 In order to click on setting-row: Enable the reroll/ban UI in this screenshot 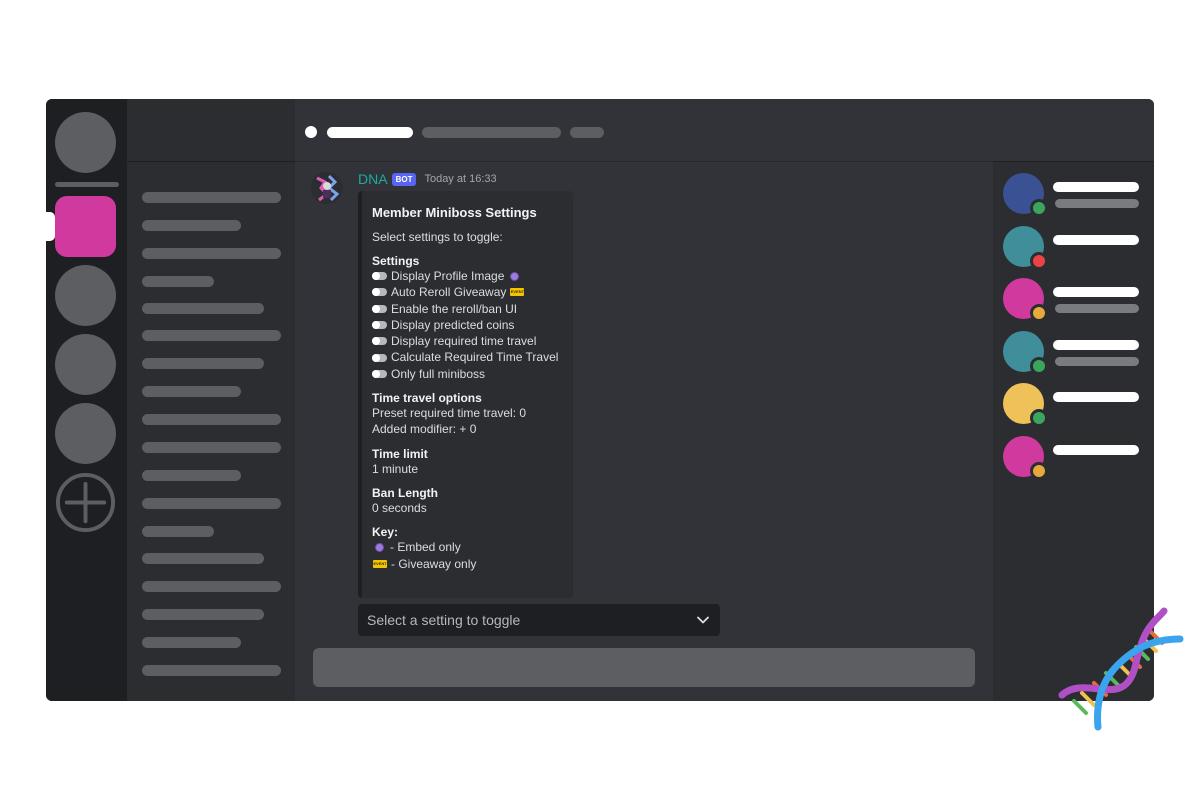, I will do `click(469, 309)`.